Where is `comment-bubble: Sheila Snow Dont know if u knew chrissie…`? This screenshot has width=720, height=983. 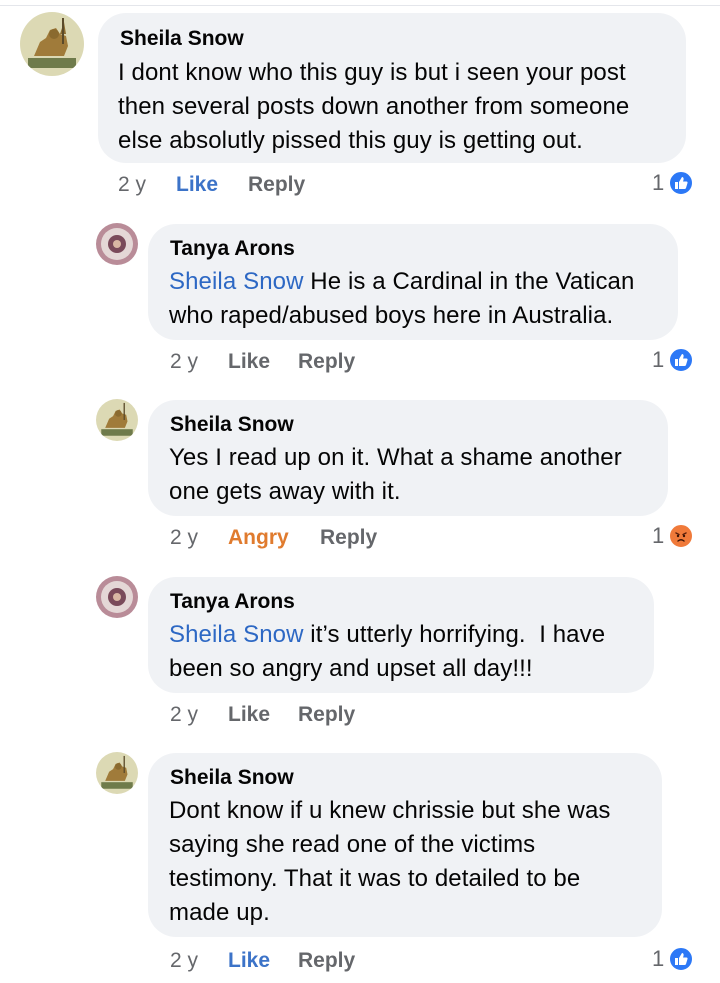 comment-bubble: Sheila Snow Dont know if u knew chrissie… is located at coordinates (405, 845).